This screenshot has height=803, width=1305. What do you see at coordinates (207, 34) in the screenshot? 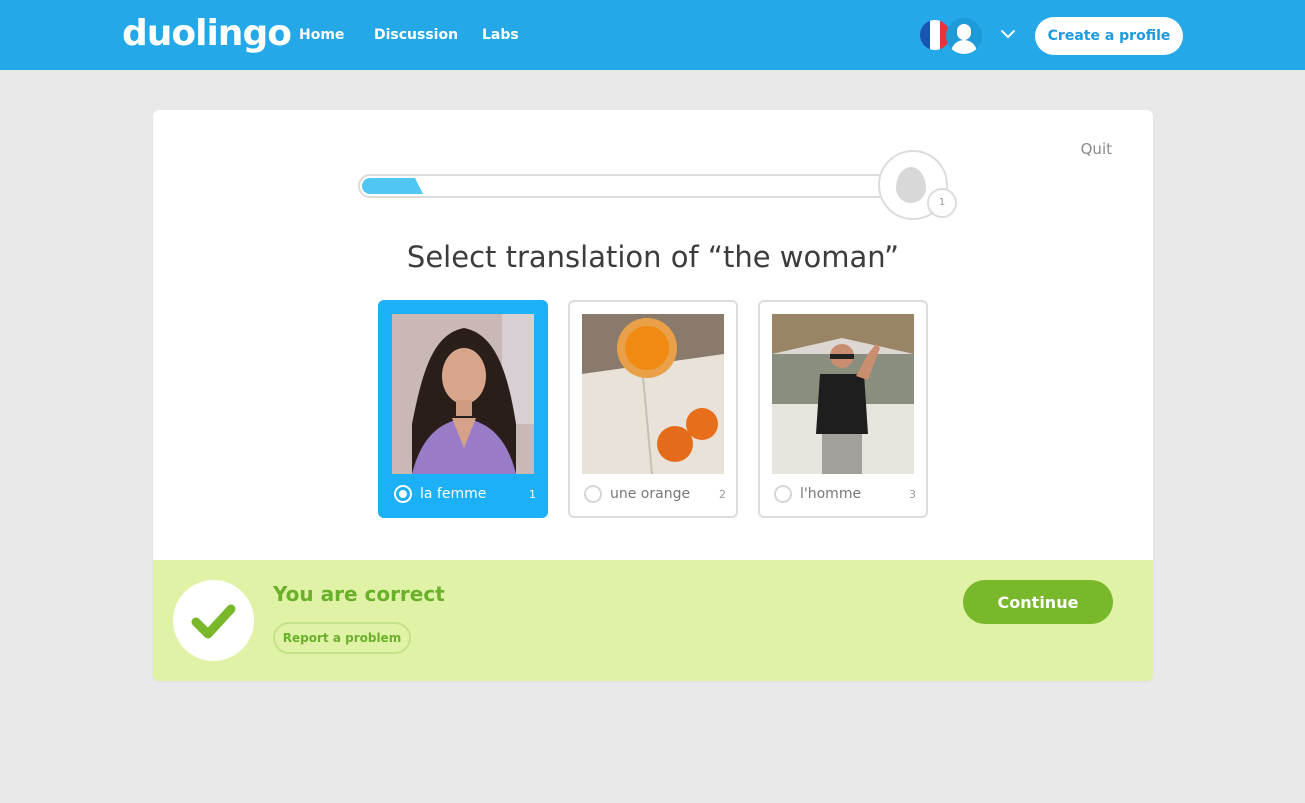
I see `duolingo-logo: duolingo` at bounding box center [207, 34].